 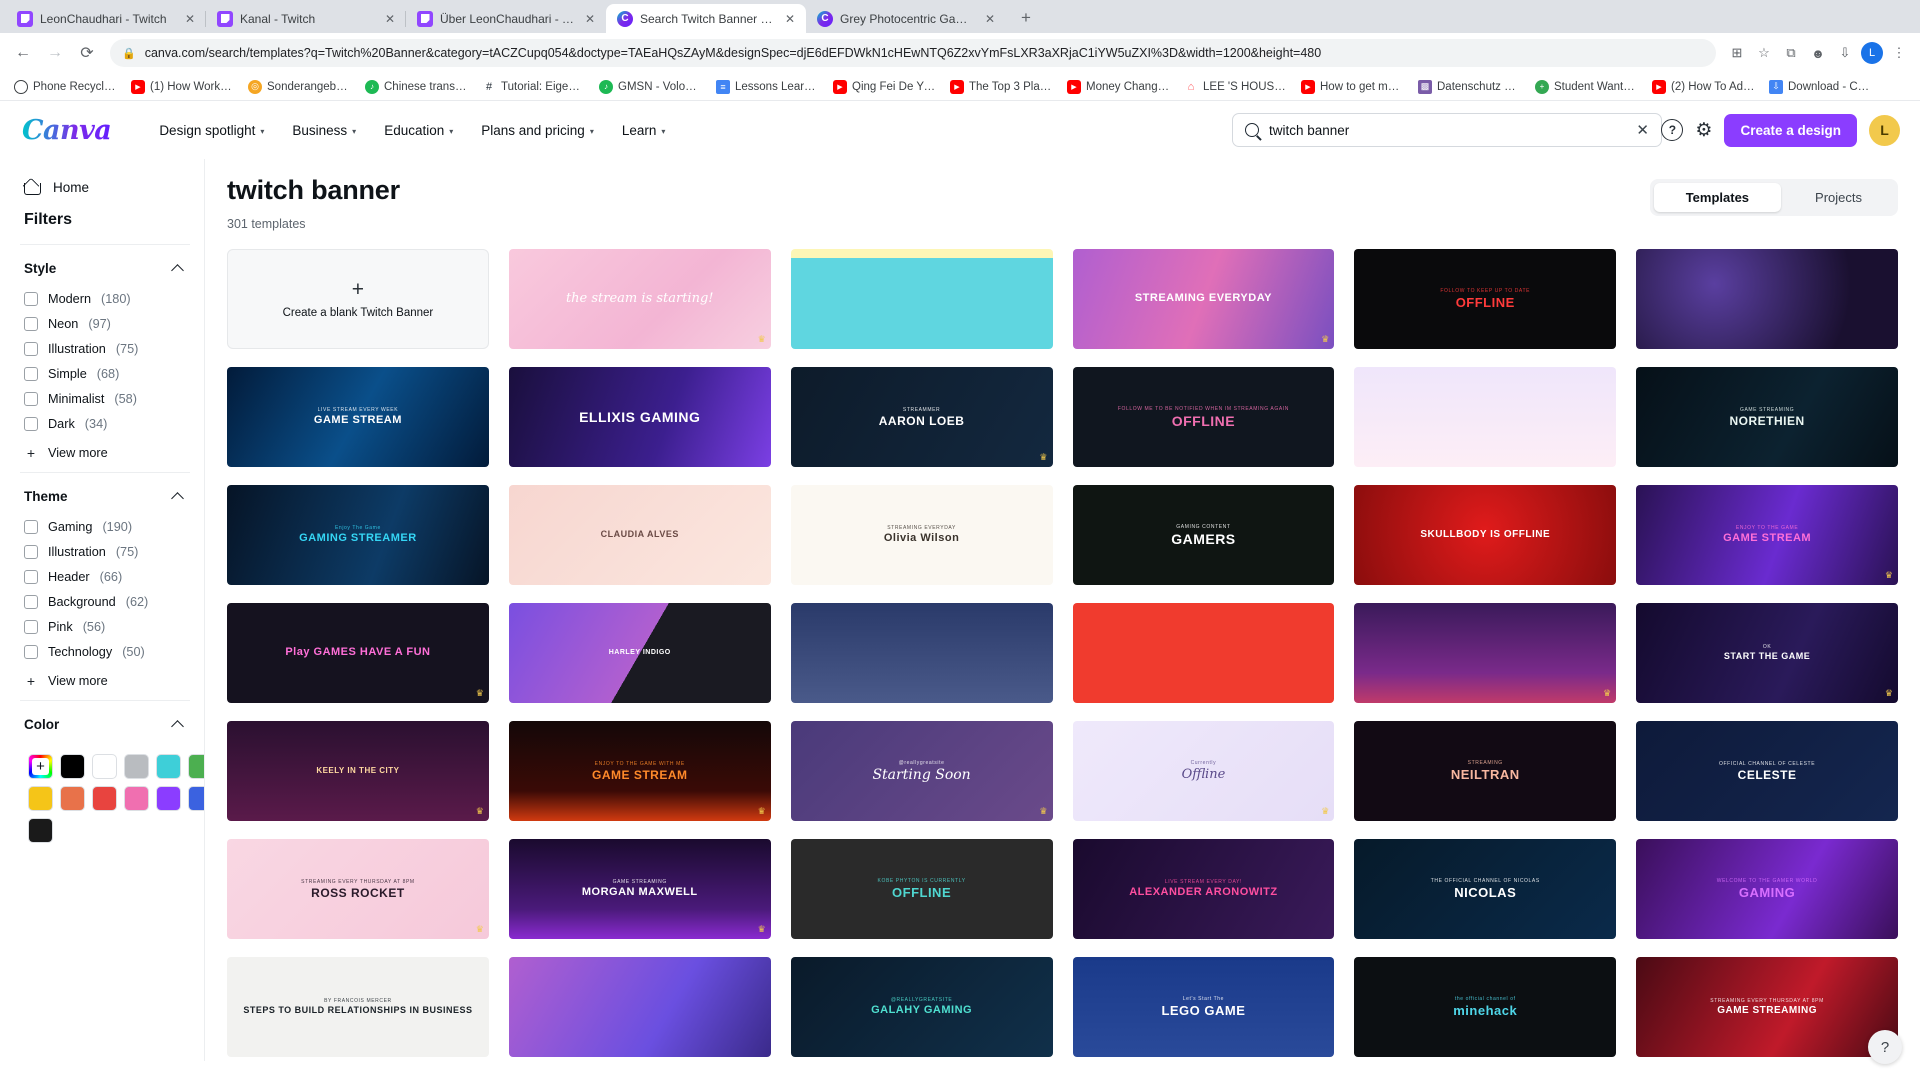 What do you see at coordinates (905, 18) in the screenshot?
I see `browser-tab: Grey Photocentric Game Night ✕` at bounding box center [905, 18].